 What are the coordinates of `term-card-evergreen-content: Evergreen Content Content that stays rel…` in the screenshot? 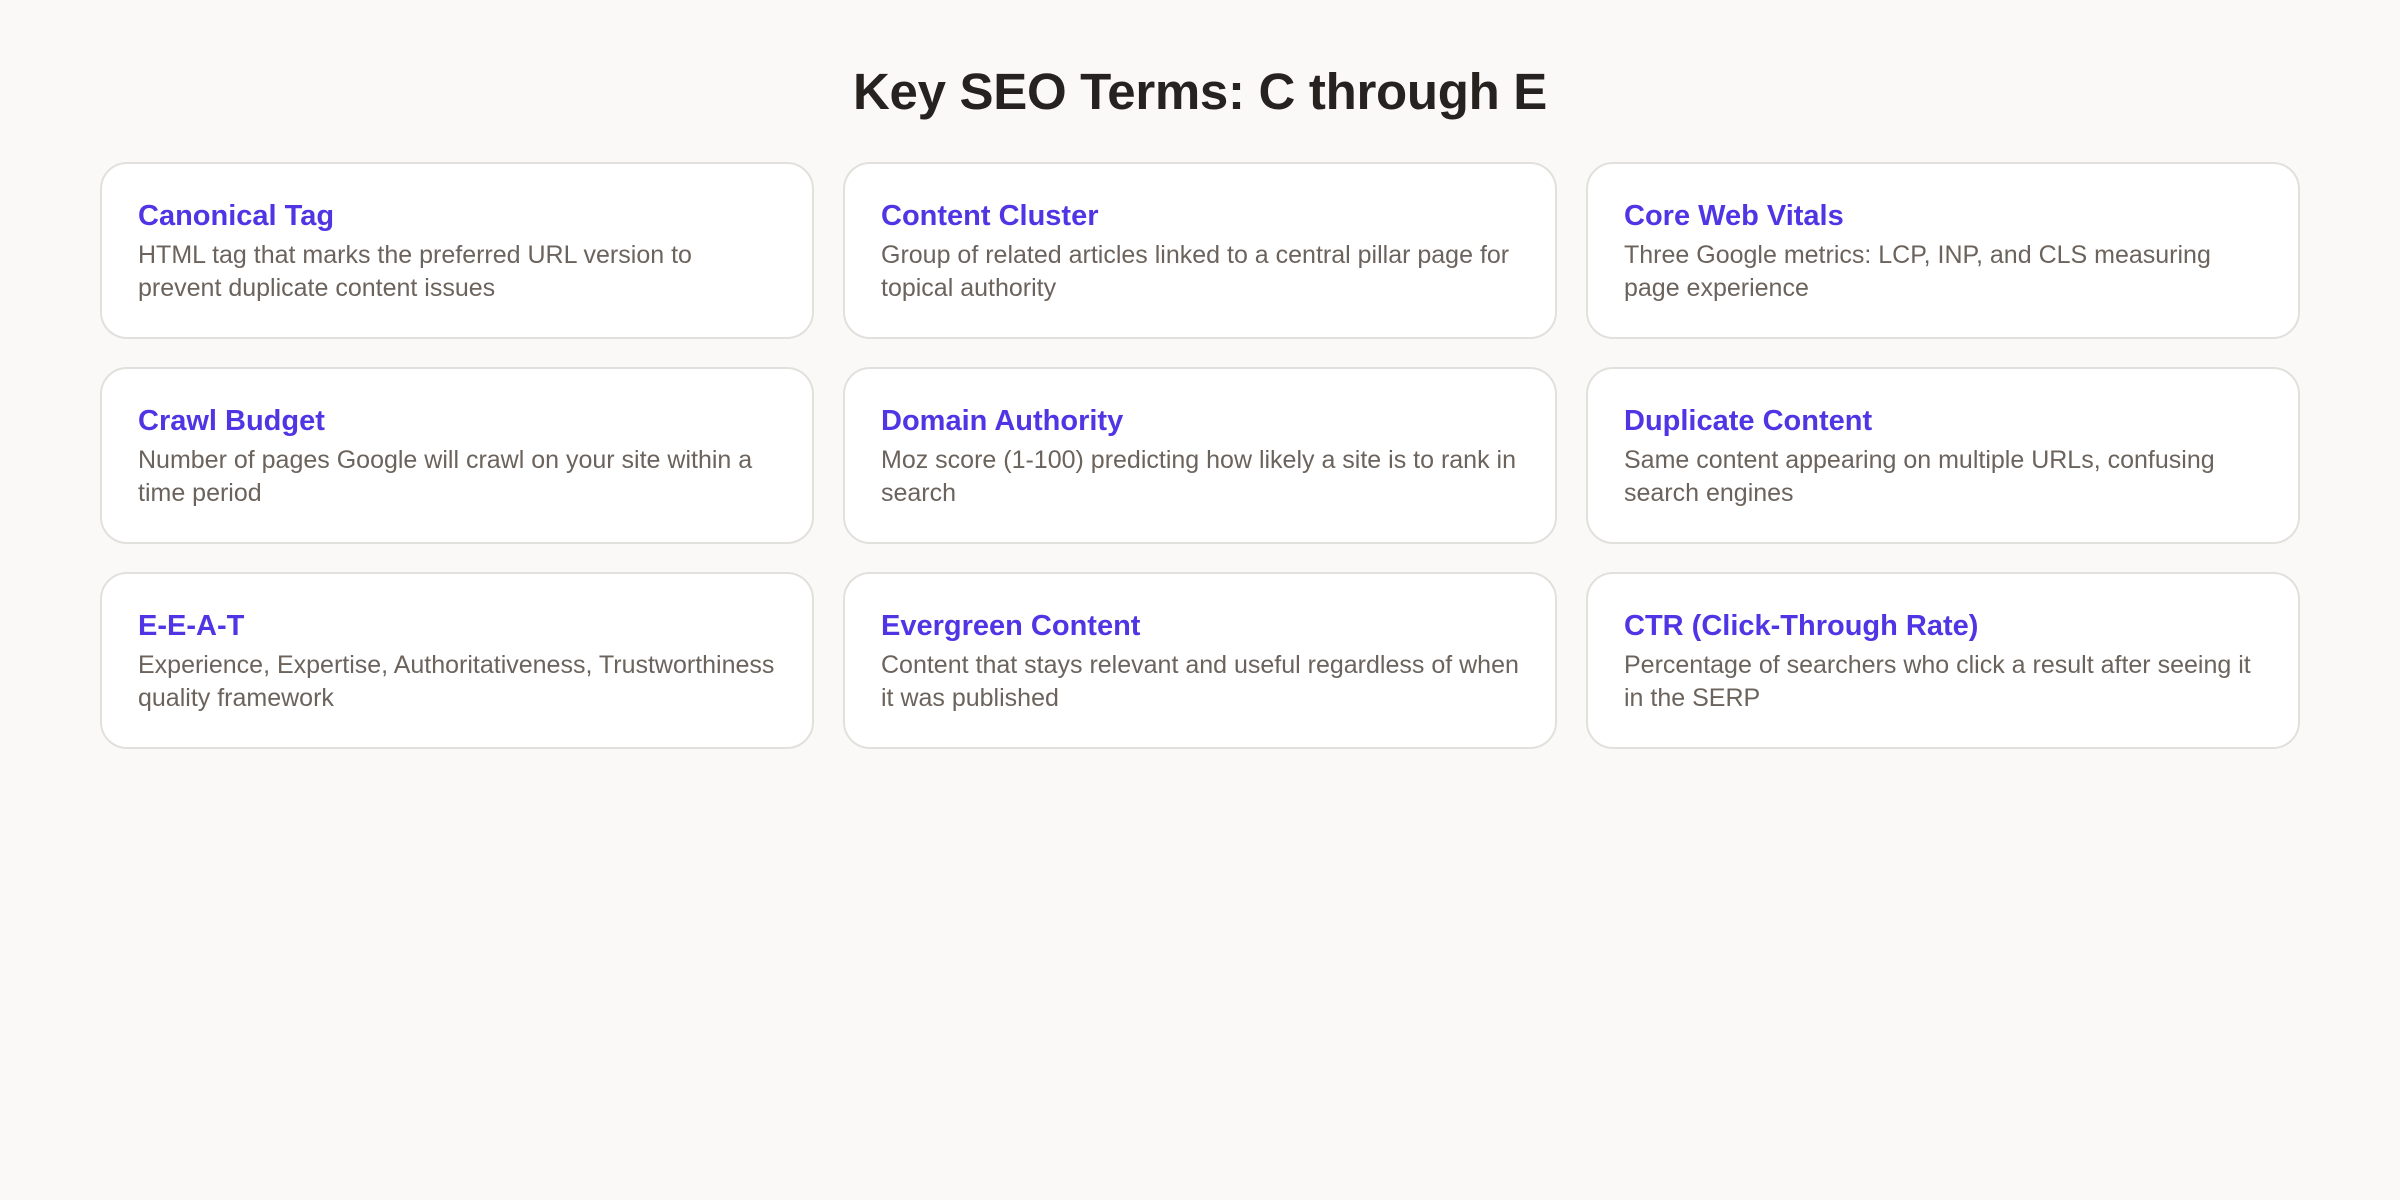 It's located at (1200, 660).